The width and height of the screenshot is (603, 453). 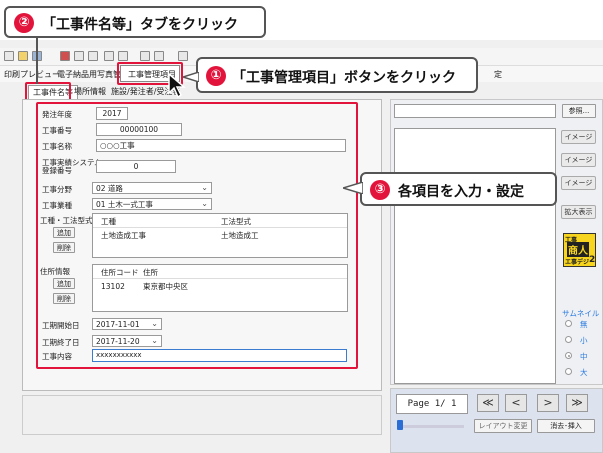 What do you see at coordinates (145, 56) in the screenshot?
I see `layout-icon` at bounding box center [145, 56].